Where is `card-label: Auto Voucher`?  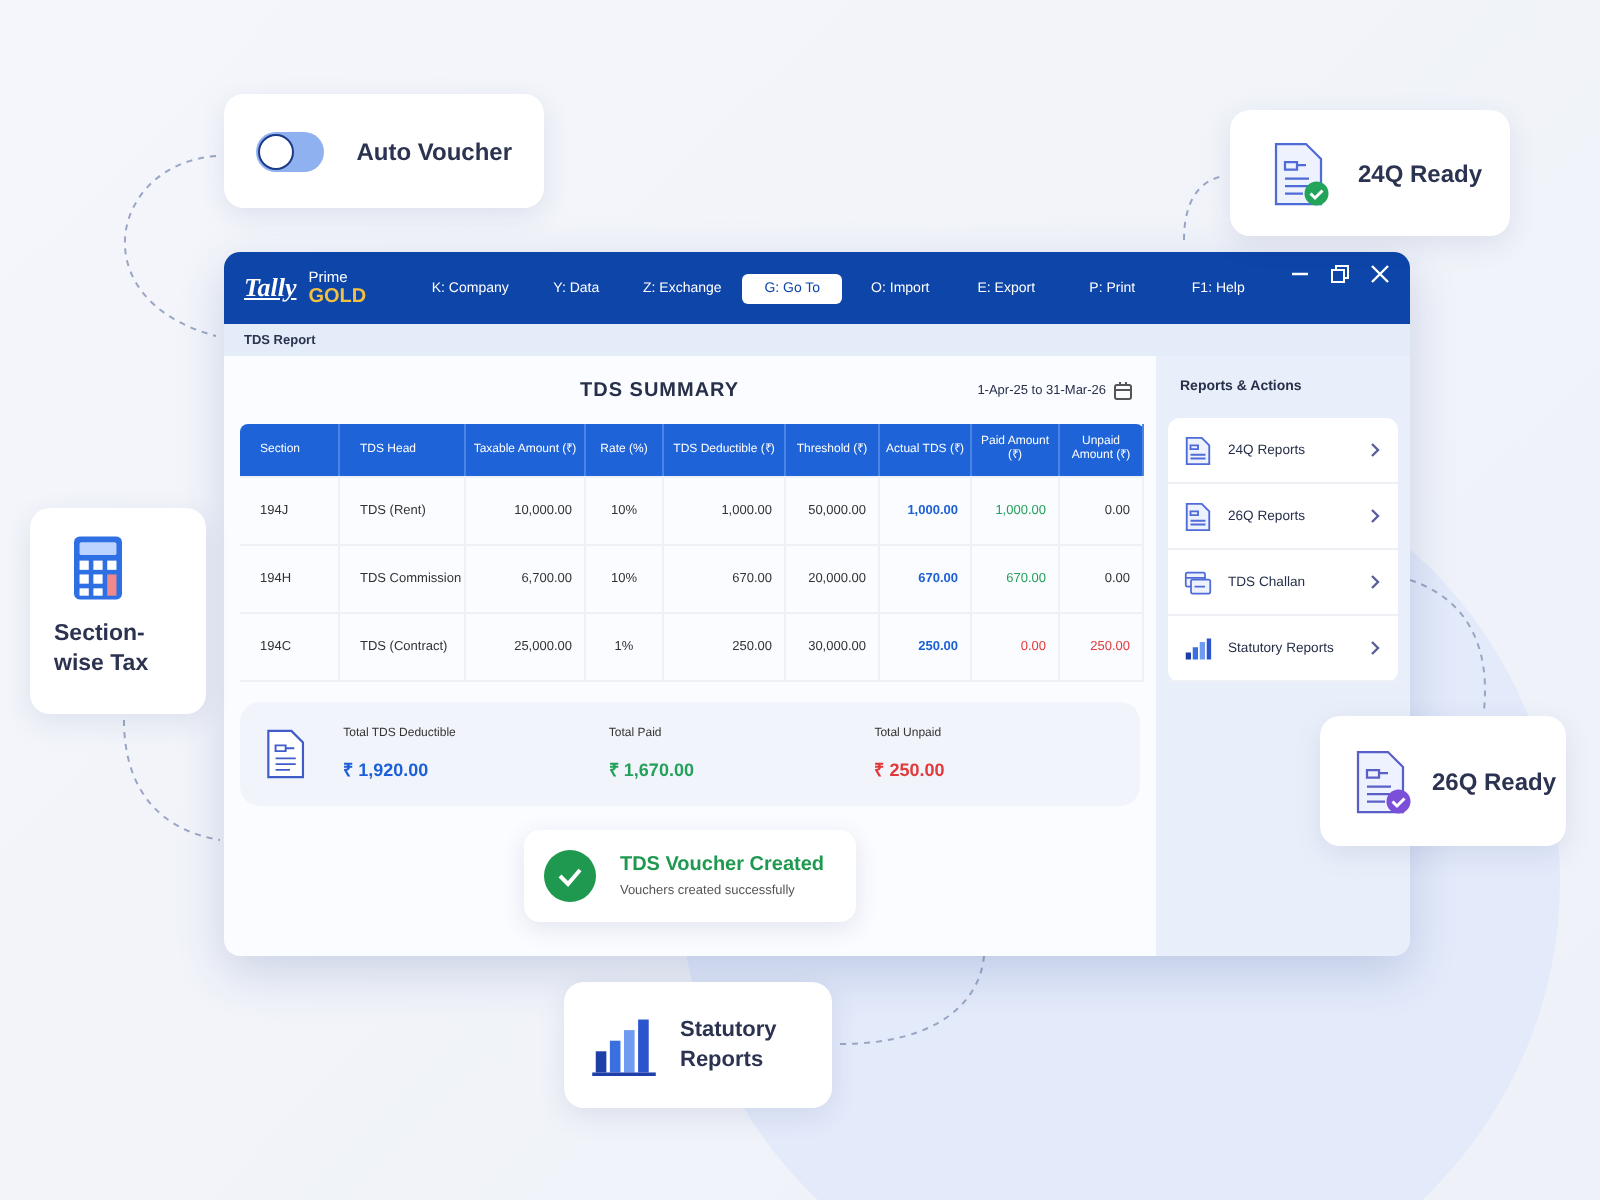 card-label: Auto Voucher is located at coordinates (434, 151).